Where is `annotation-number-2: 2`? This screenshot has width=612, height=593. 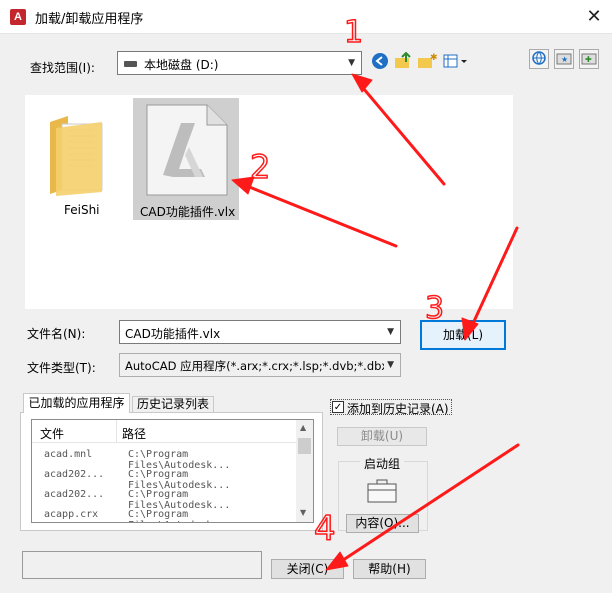 annotation-number-2: 2 is located at coordinates (260, 167).